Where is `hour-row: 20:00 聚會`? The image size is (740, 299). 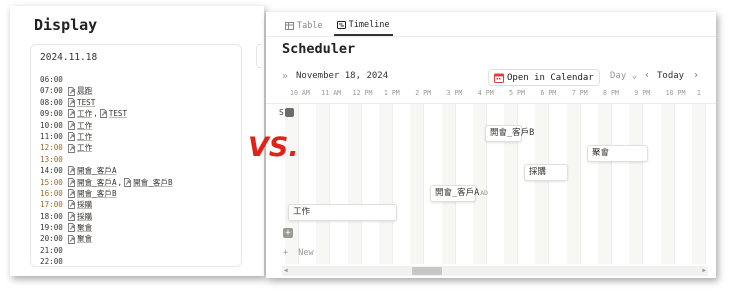 hour-row: 20:00 聚會 is located at coordinates (107, 238).